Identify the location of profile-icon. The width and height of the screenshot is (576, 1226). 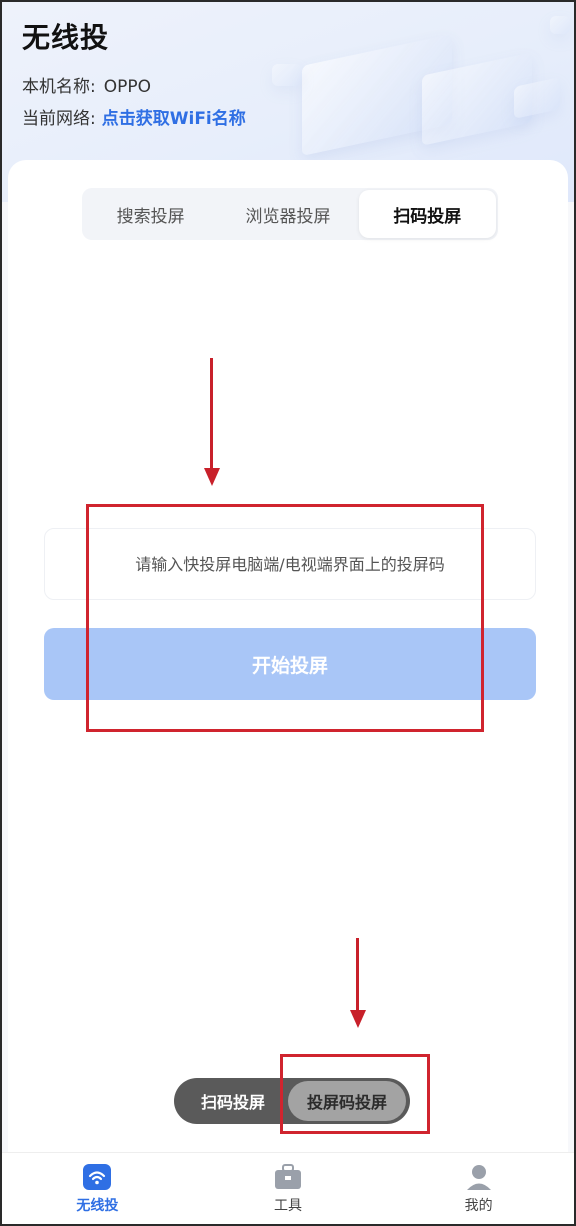
(479, 1177).